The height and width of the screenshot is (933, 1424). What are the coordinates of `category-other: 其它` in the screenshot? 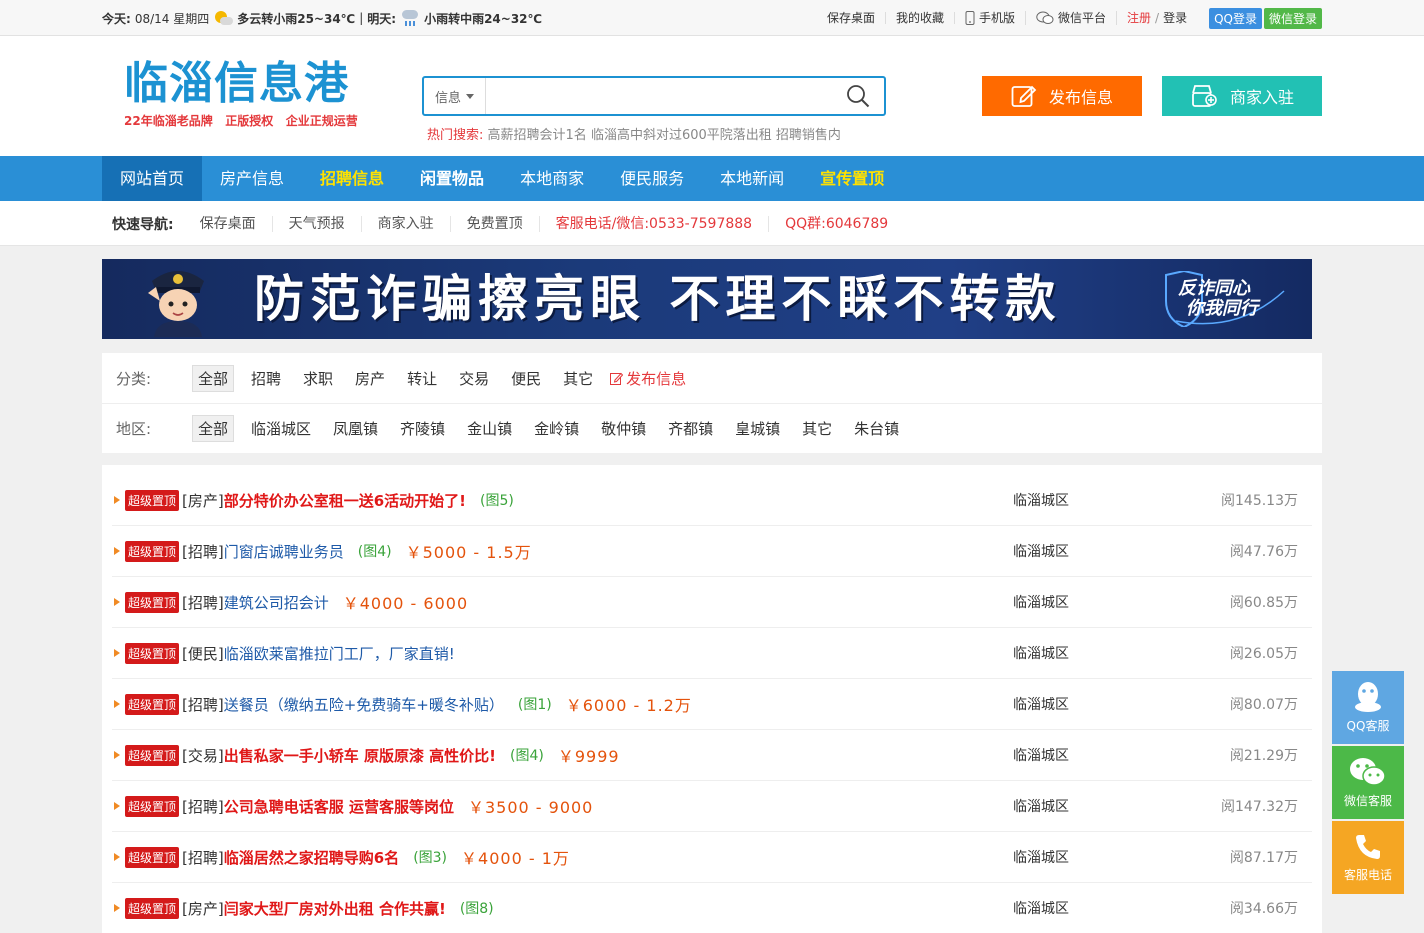 It's located at (578, 378).